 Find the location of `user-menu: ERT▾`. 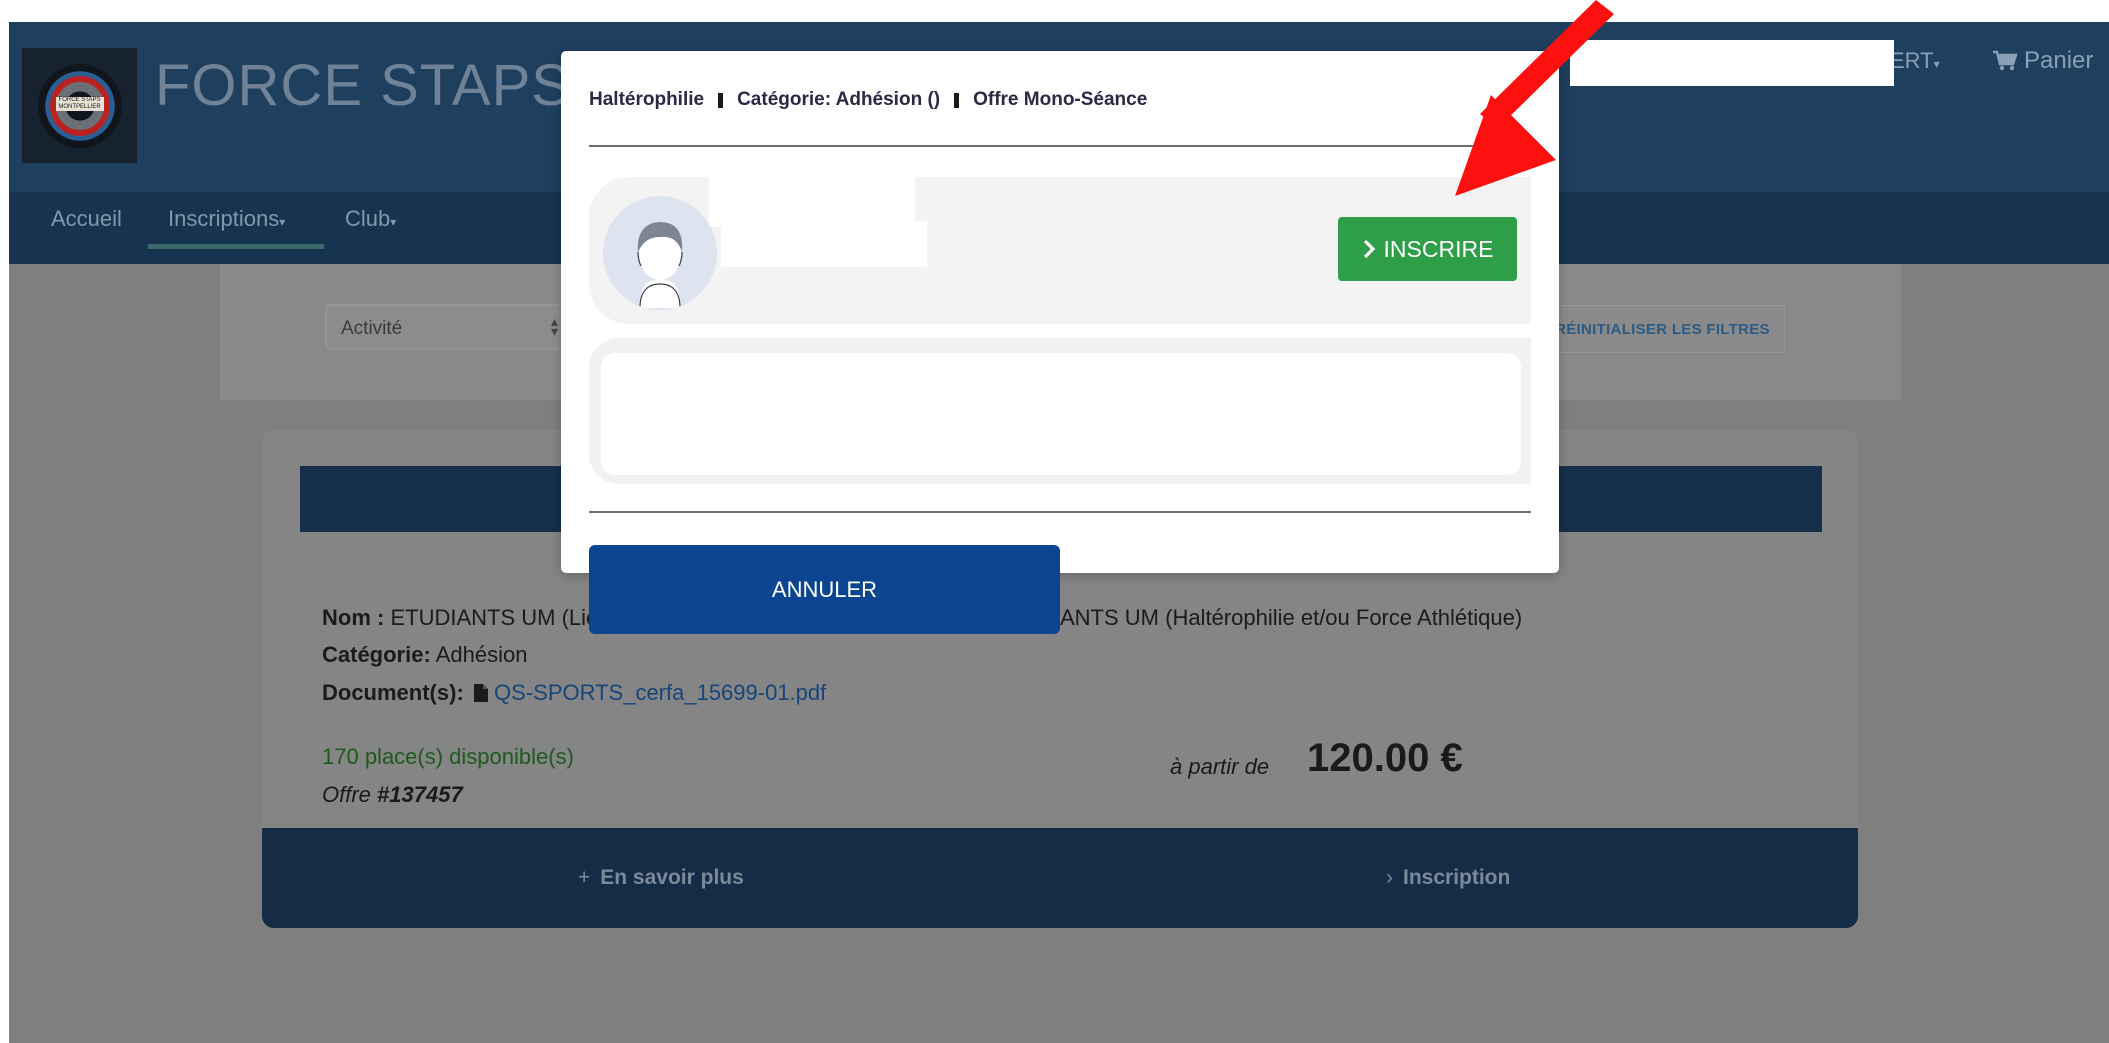

user-menu: ERT▾ is located at coordinates (1915, 61).